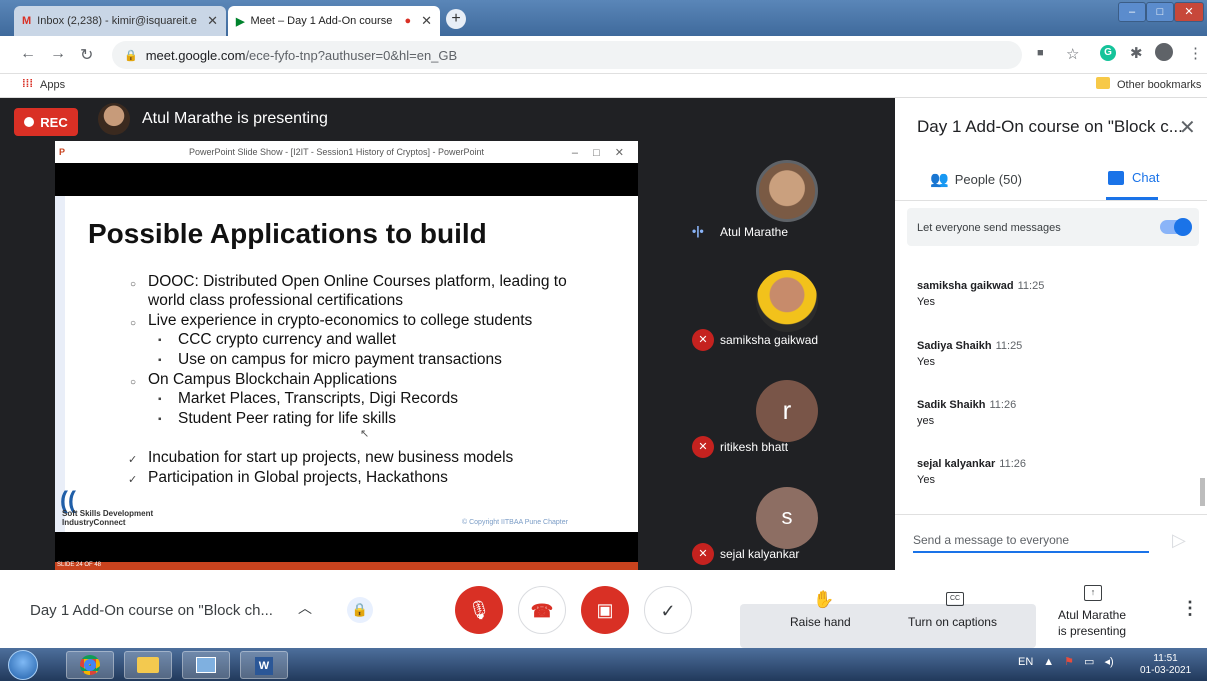 The image size is (1207, 684). I want to click on close-panel-icon: ✕, so click(1187, 127).